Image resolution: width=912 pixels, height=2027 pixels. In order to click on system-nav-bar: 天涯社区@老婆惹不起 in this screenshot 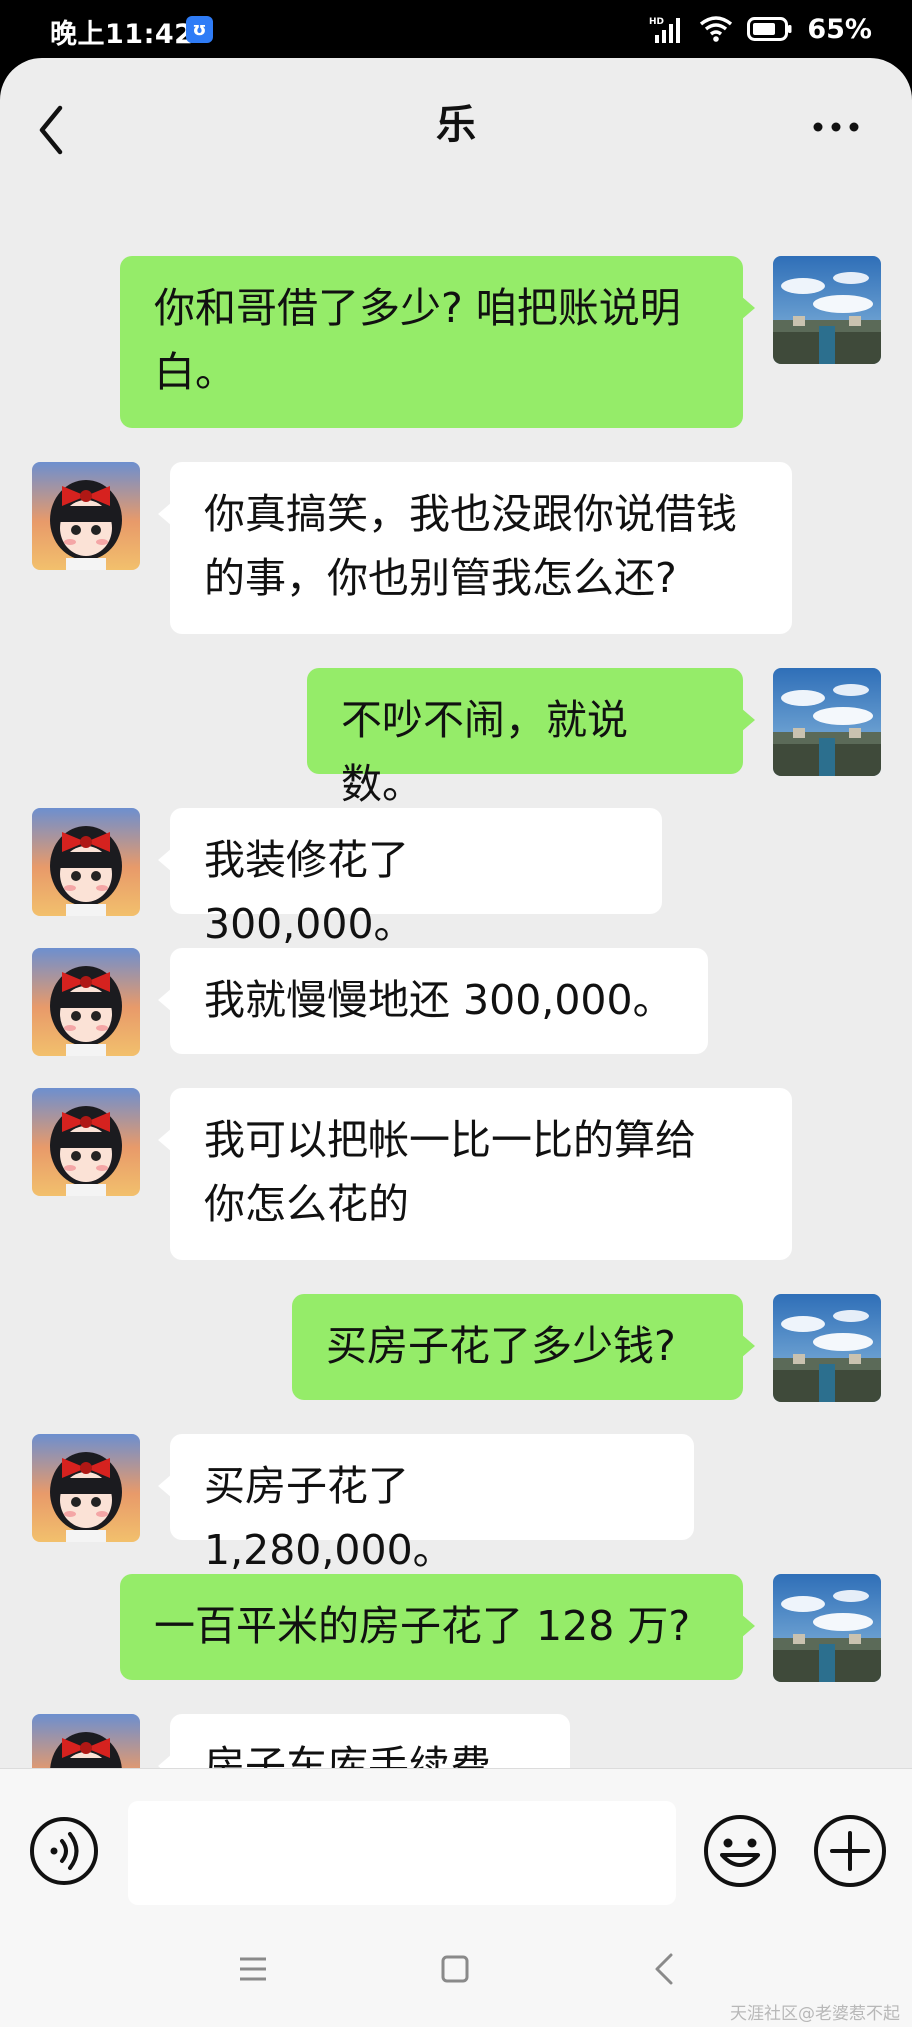, I will do `click(456, 1972)`.